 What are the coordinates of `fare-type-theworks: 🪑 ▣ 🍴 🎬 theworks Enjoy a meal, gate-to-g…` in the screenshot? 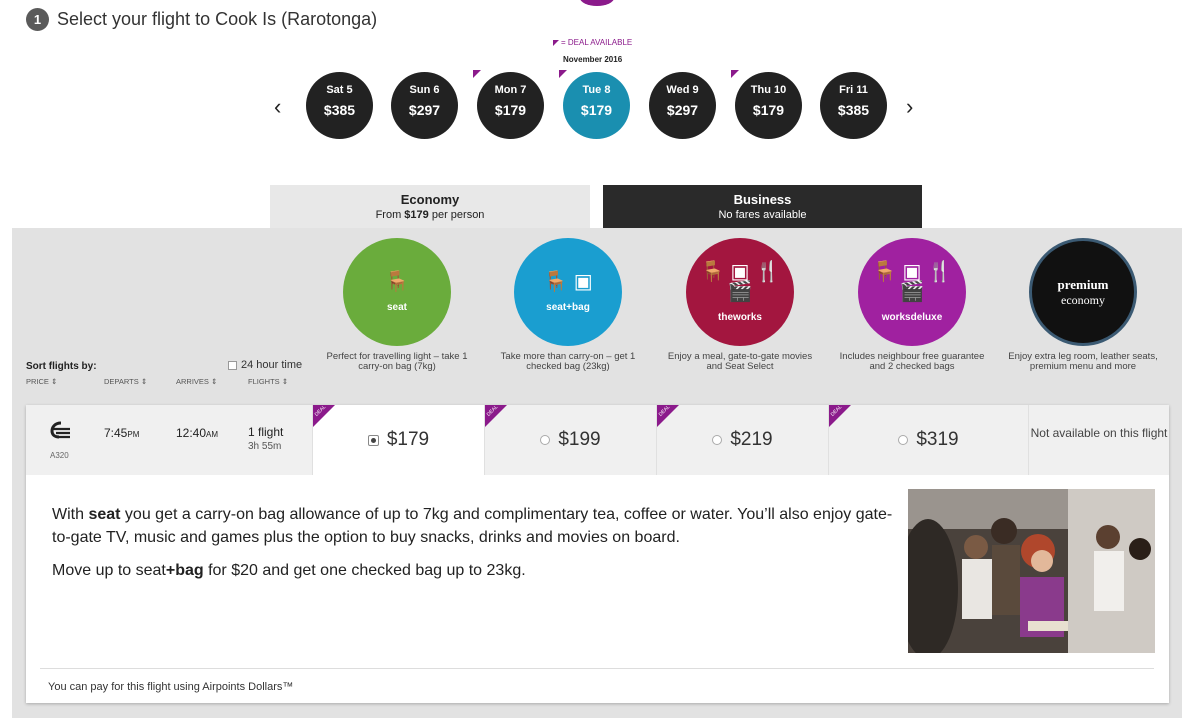 It's located at (740, 305).